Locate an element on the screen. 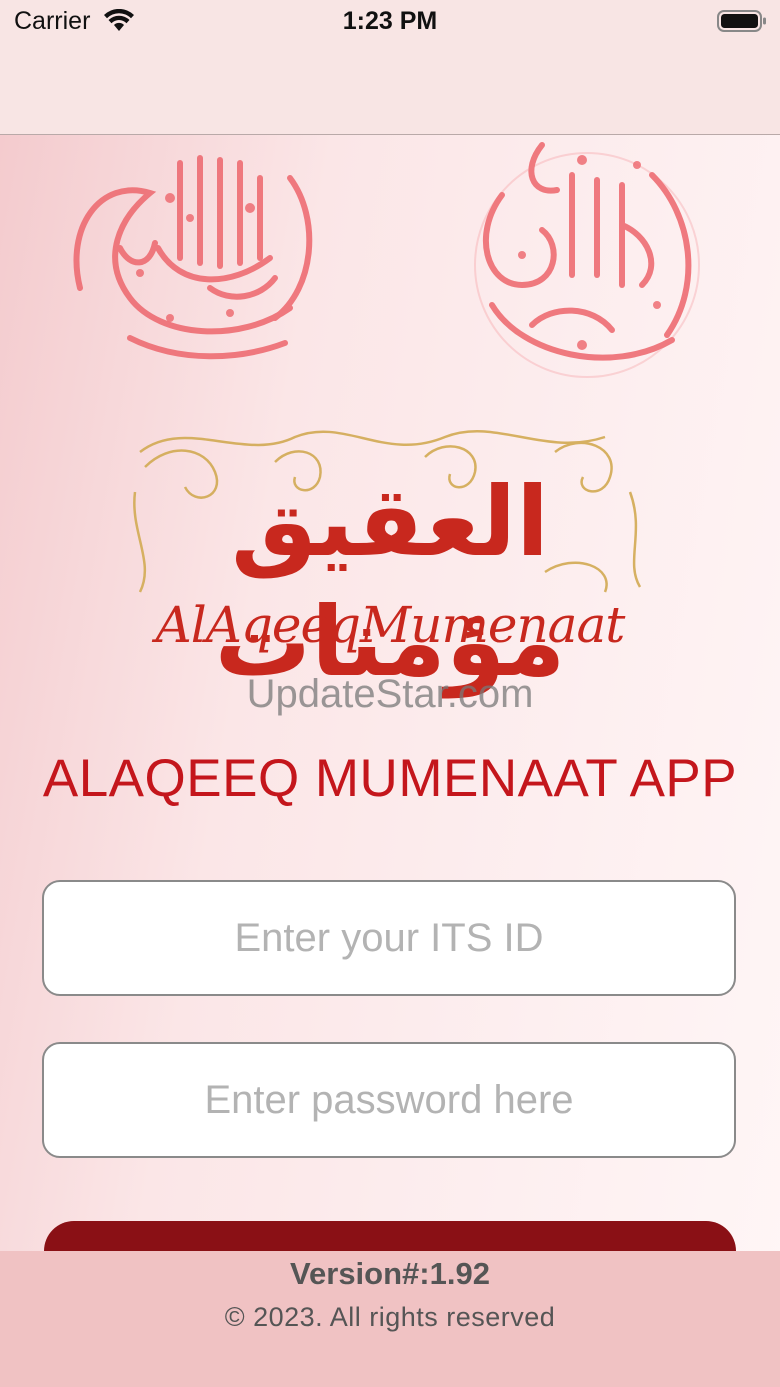 The height and width of the screenshot is (1387, 780). calligraphy-seal-left is located at coordinates (193, 257).